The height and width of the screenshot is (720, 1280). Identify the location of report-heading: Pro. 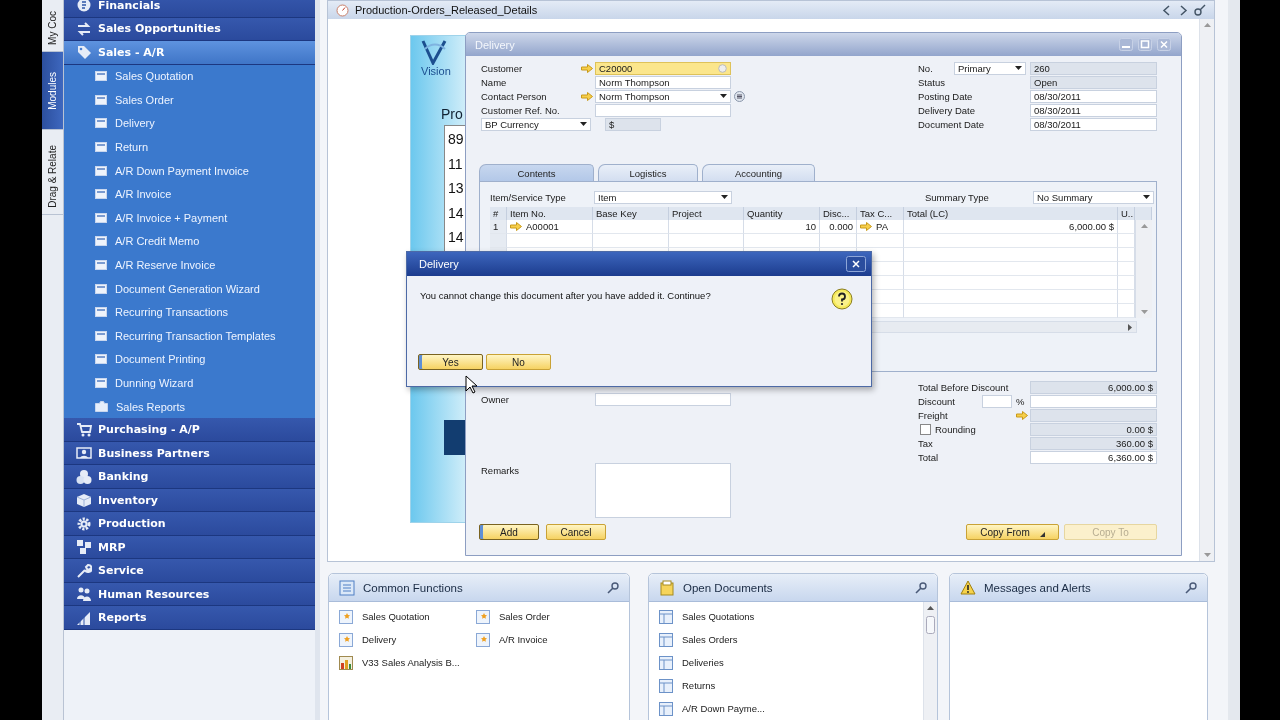
(452, 114).